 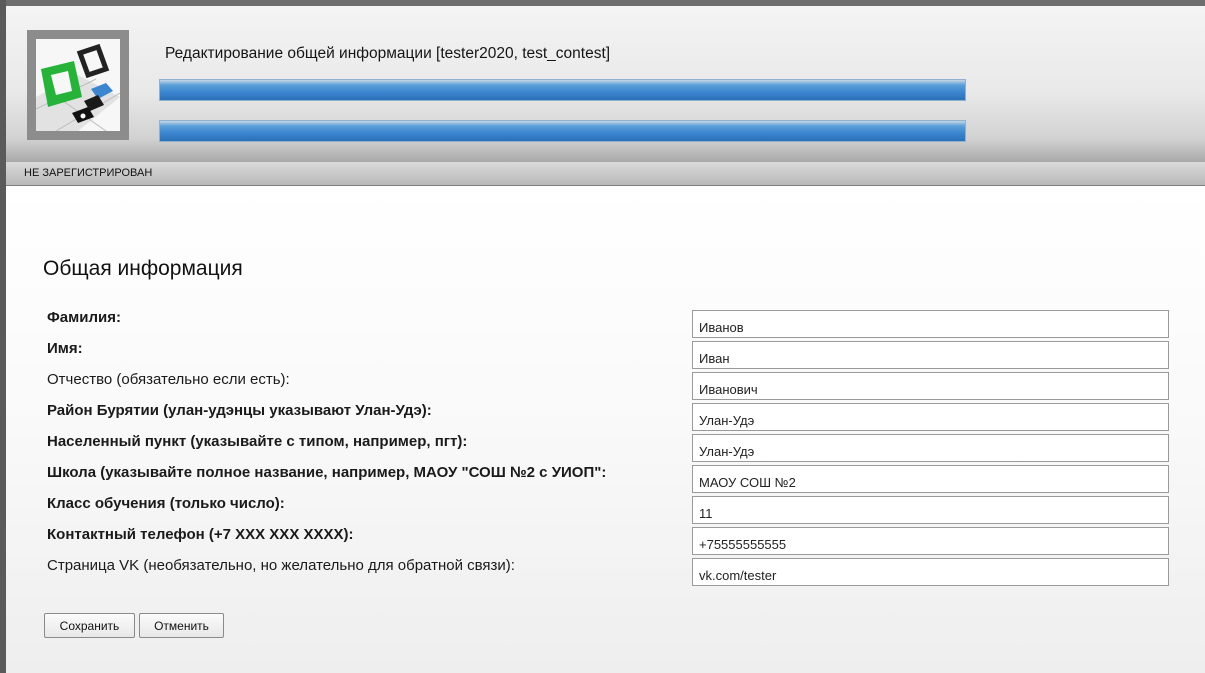 I want to click on patronymic-input, so click(x=930, y=386).